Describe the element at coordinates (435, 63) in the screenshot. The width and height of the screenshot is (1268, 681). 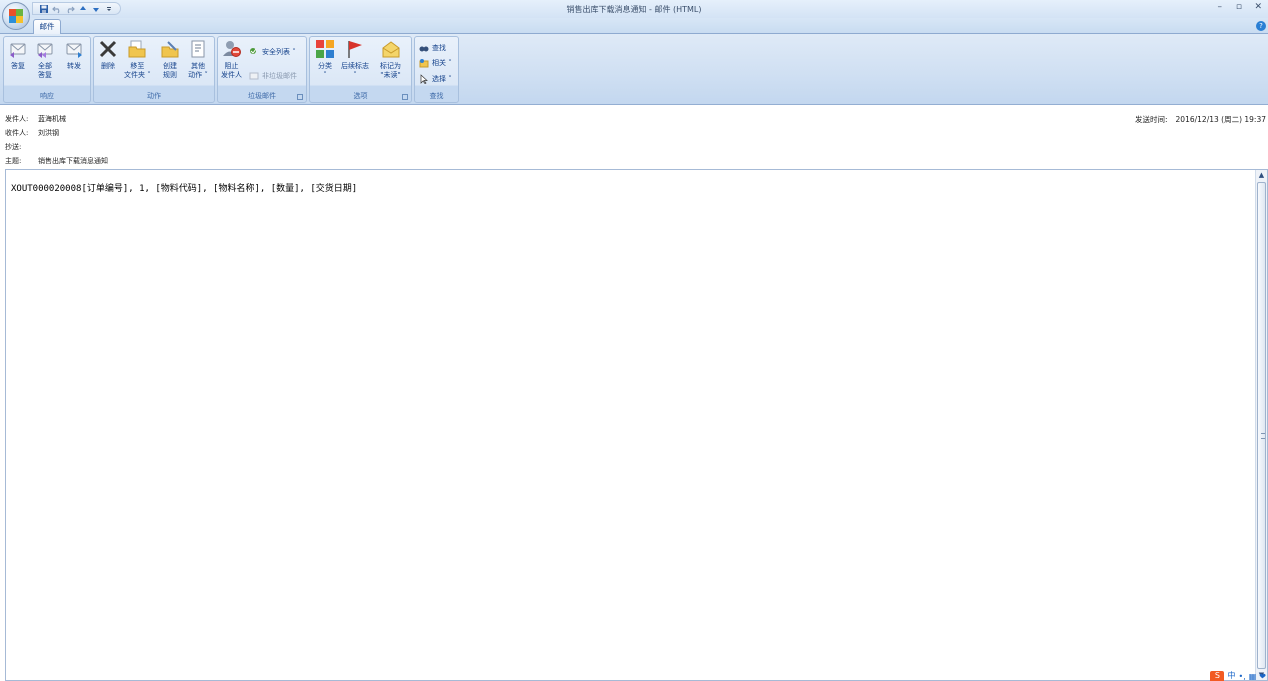
I see `related-button: 相关 ˅` at that location.